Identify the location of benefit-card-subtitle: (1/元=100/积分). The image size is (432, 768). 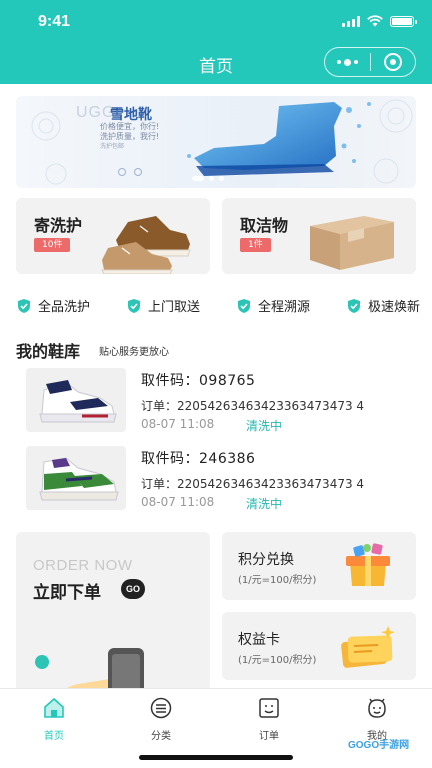
(277, 660).